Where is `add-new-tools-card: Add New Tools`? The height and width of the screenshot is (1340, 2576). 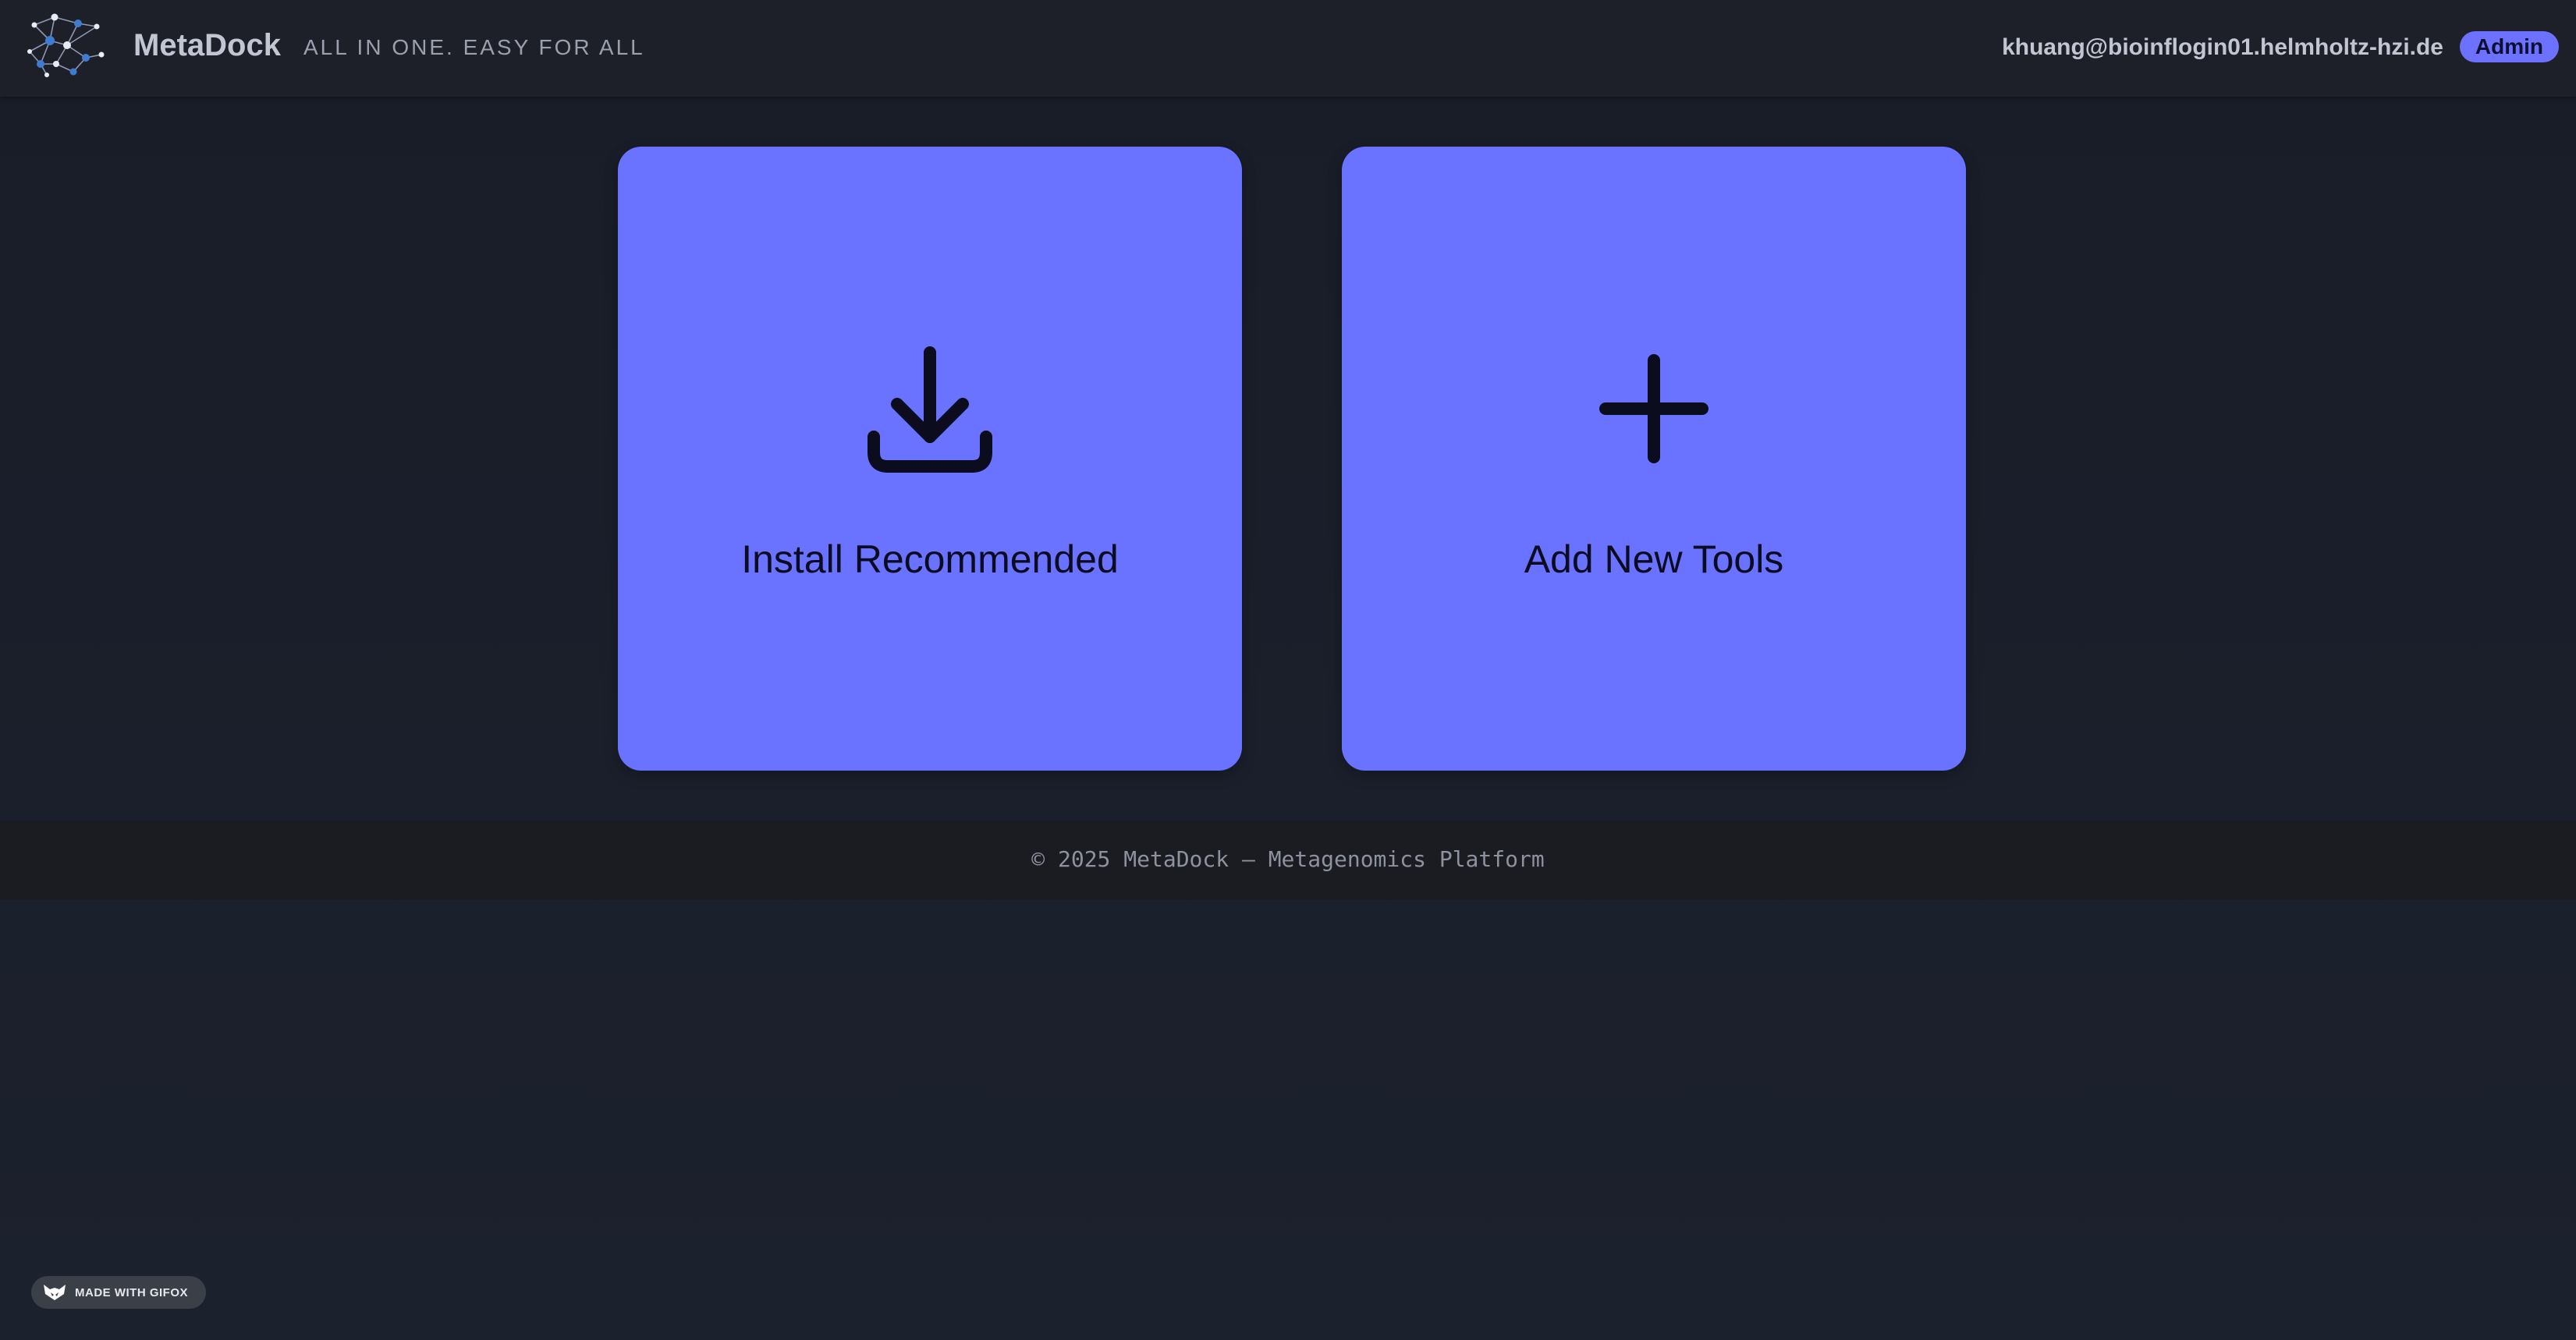
add-new-tools-card: Add New Tools is located at coordinates (1654, 459).